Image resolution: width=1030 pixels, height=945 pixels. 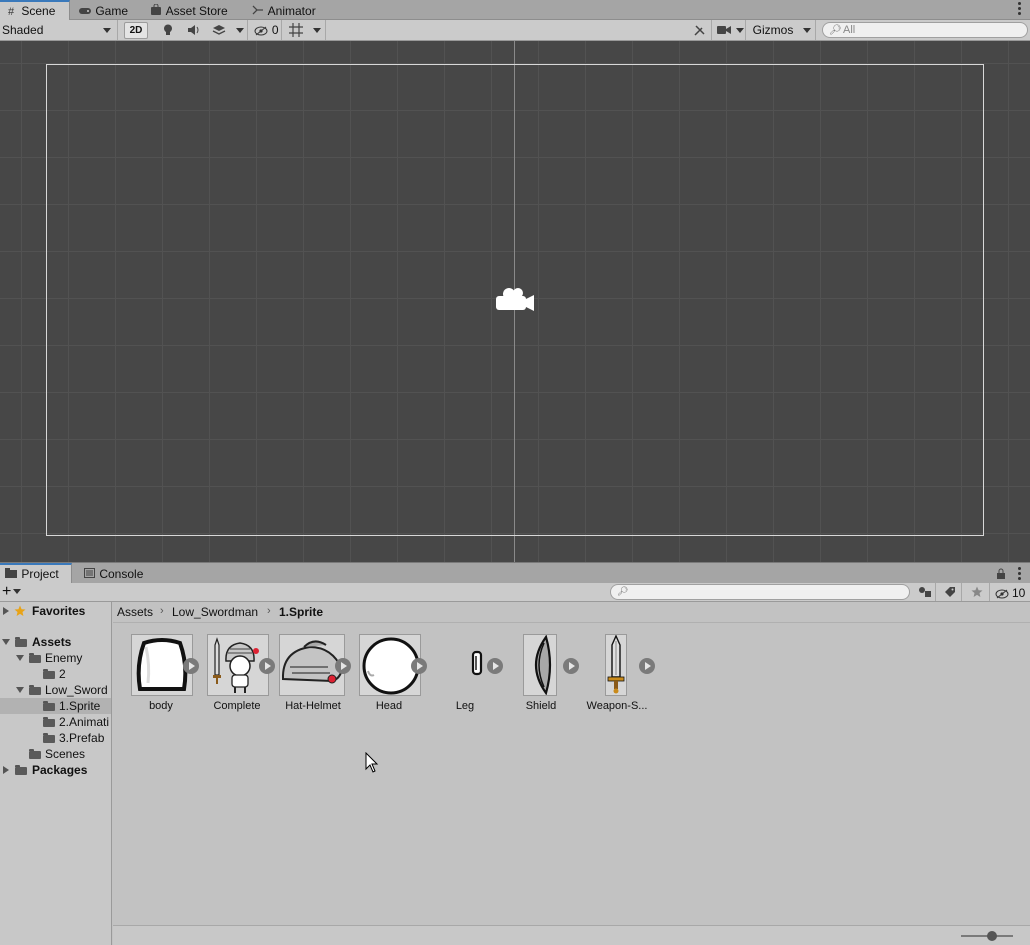 I want to click on asset-body: body, so click(x=157, y=677).